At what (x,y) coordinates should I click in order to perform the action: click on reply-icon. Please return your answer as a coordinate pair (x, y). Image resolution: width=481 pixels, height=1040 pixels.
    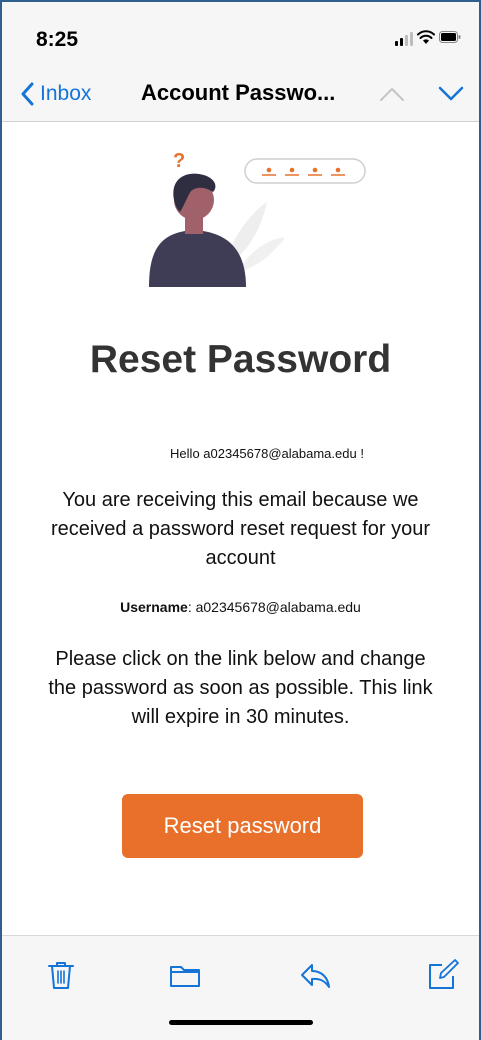
    Looking at the image, I should click on (315, 975).